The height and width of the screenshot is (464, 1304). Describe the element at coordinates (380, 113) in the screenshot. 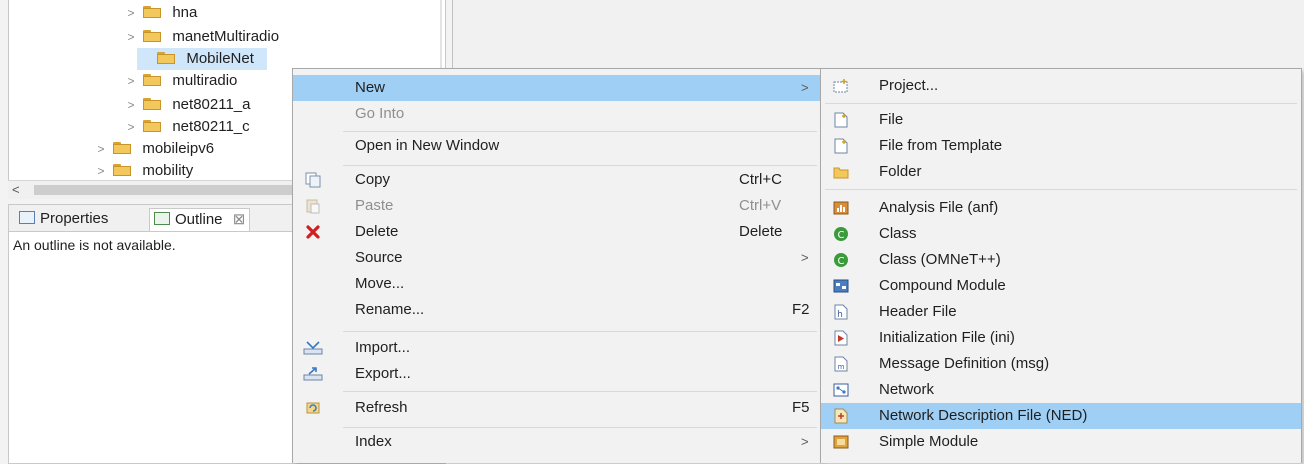

I see `menu-item-label: Go Into` at that location.